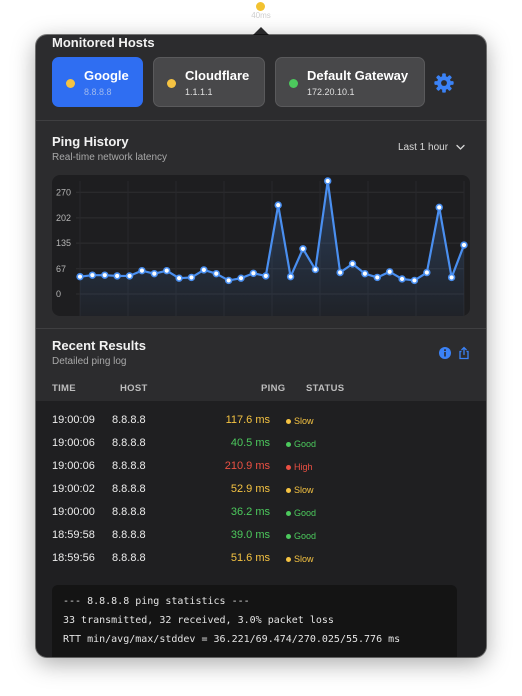 This screenshot has height=696, width=522. Describe the element at coordinates (250, 489) in the screenshot. I see `row-ping: 52.9 ms` at that location.